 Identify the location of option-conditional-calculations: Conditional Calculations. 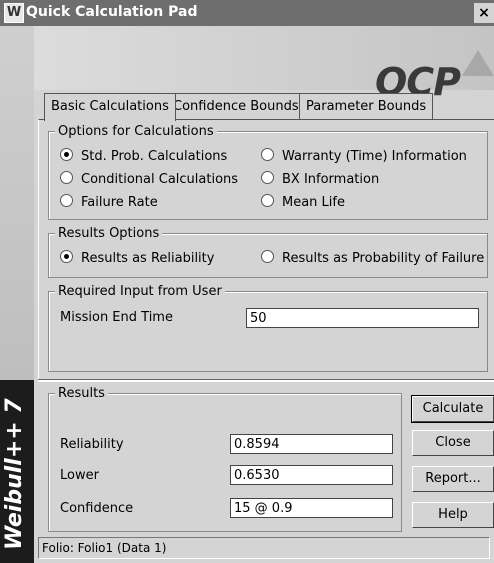
(149, 179).